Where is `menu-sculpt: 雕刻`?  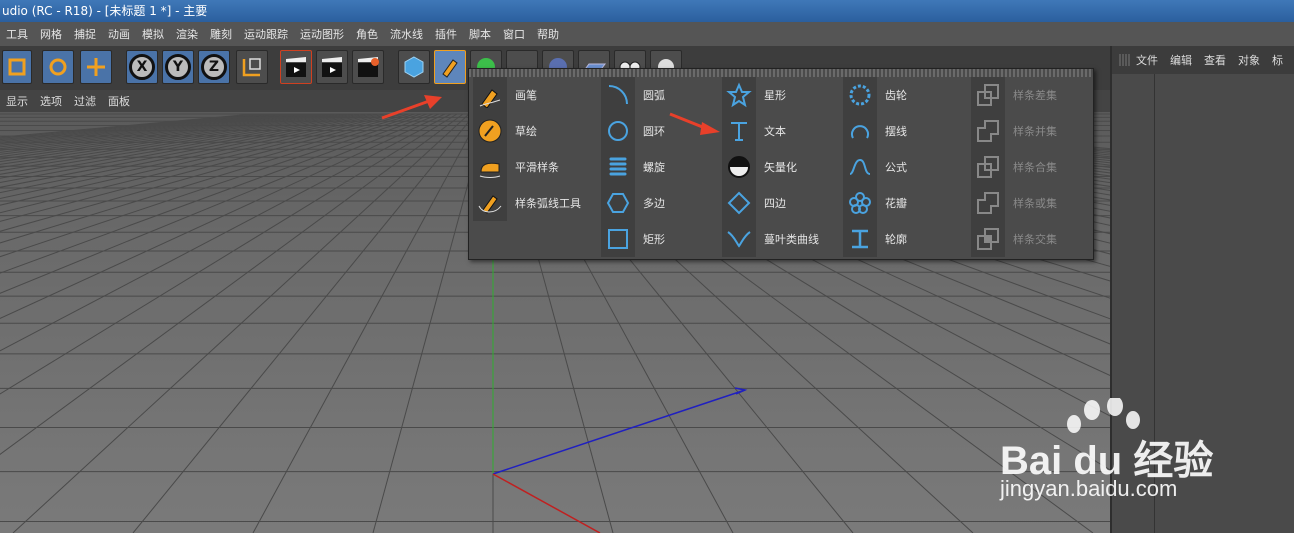 menu-sculpt: 雕刻 is located at coordinates (221, 34).